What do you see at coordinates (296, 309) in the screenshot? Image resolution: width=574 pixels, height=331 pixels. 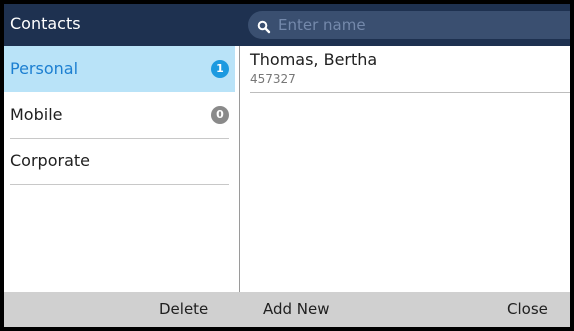 I see `add-new-button: Add New` at bounding box center [296, 309].